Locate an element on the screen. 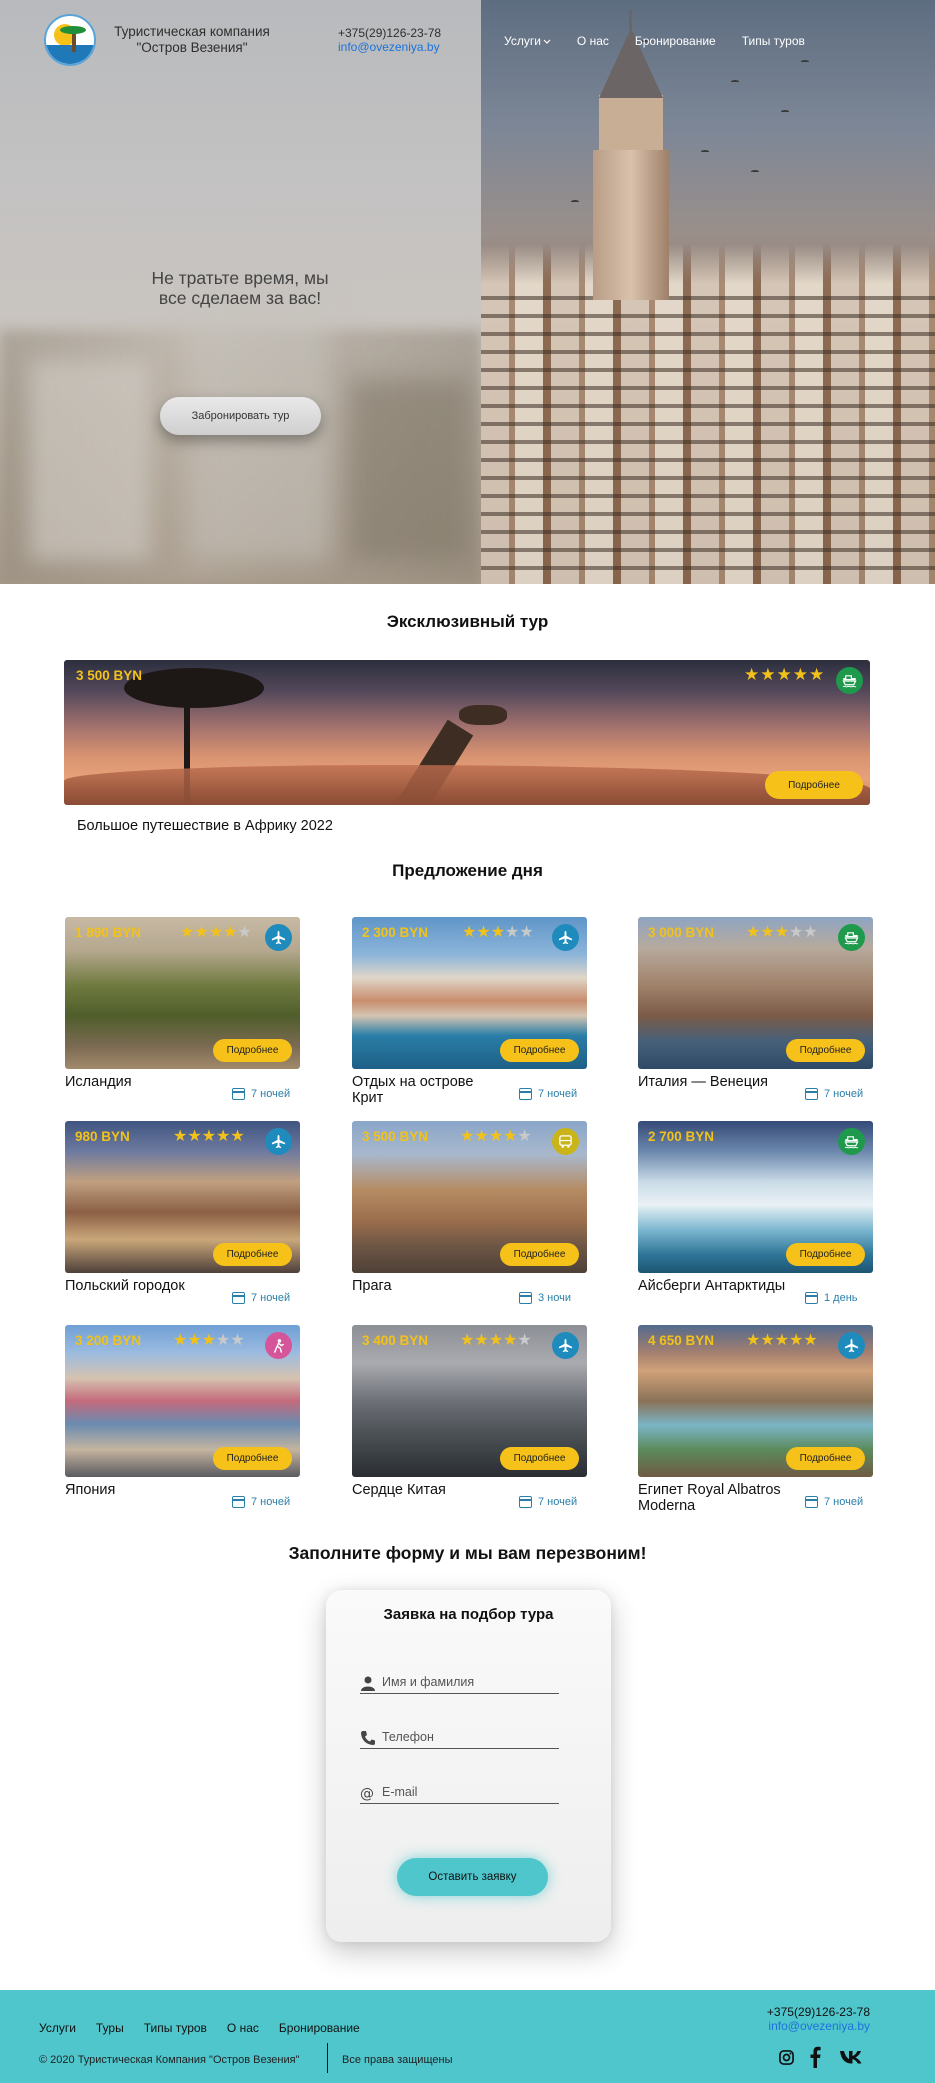 This screenshot has height=2083, width=935. tour-photo: 980 BYN ★★★★★ Подробнее is located at coordinates (182, 1197).